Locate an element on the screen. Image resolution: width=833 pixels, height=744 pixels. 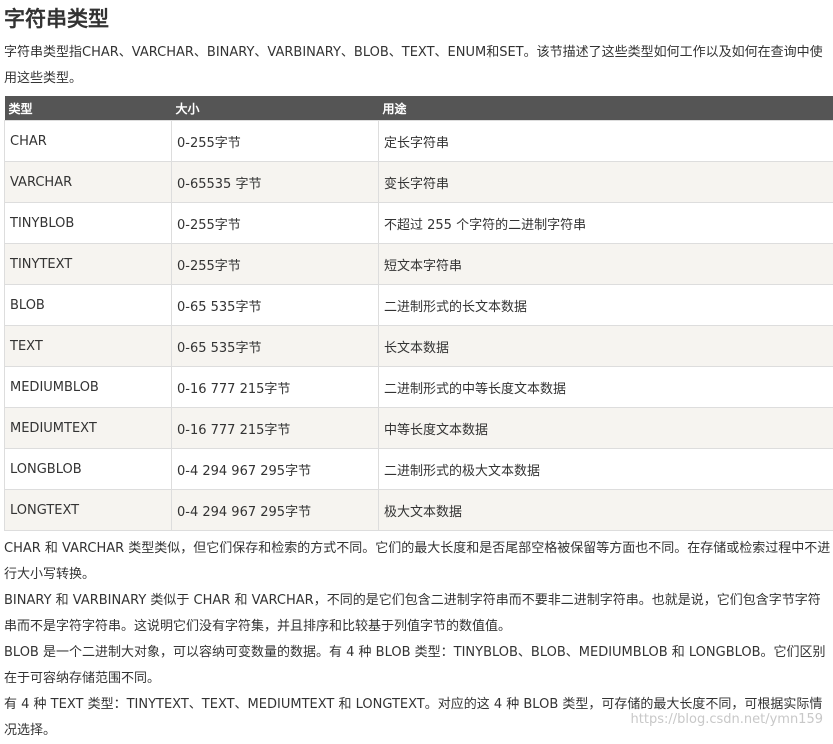
cell-type: VARCHAR is located at coordinates (88, 182).